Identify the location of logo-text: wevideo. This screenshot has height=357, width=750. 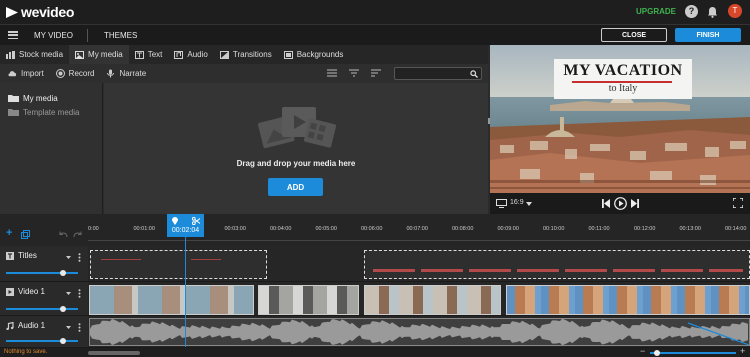
(48, 12).